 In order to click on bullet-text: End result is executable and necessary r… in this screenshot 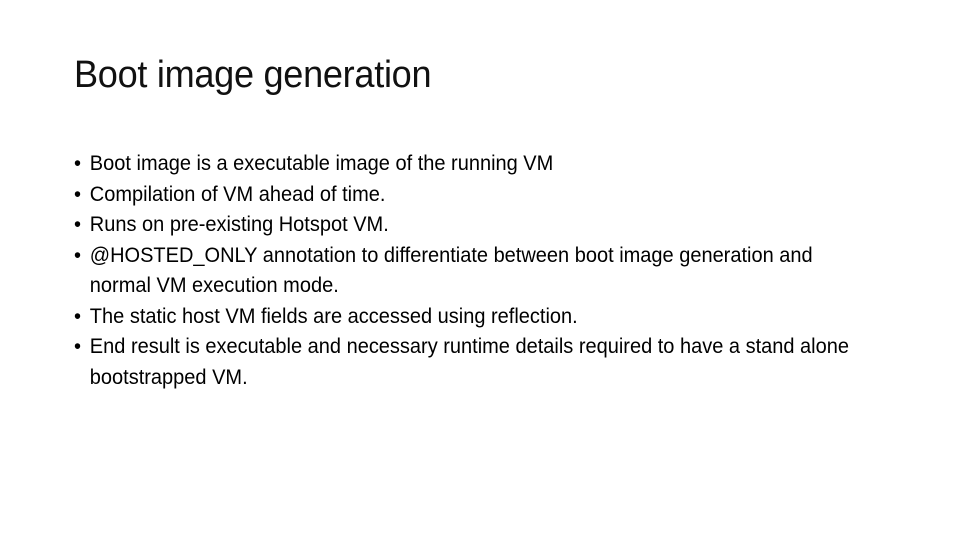, I will do `click(469, 361)`.